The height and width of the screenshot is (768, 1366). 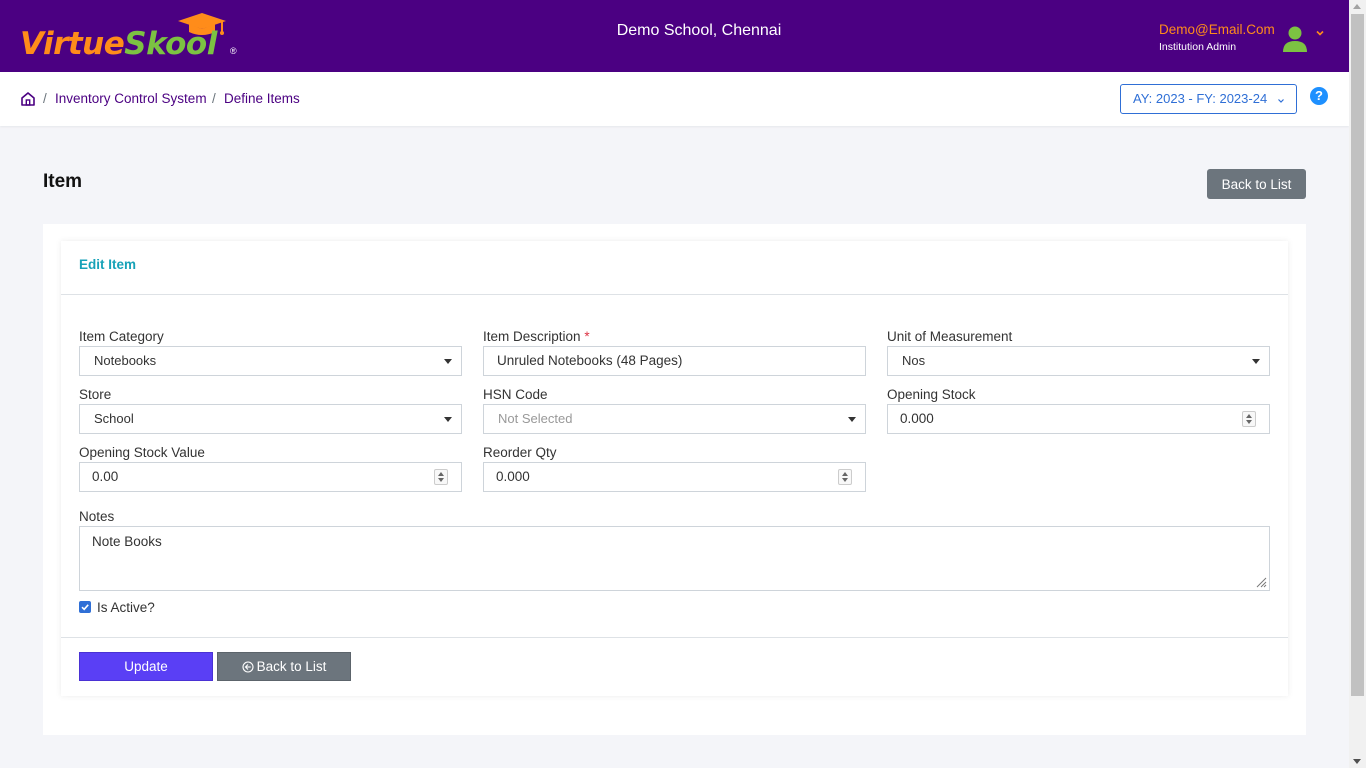 I want to click on academic-year-select: AY: 2023 - FY: 2023-24, so click(x=1208, y=99).